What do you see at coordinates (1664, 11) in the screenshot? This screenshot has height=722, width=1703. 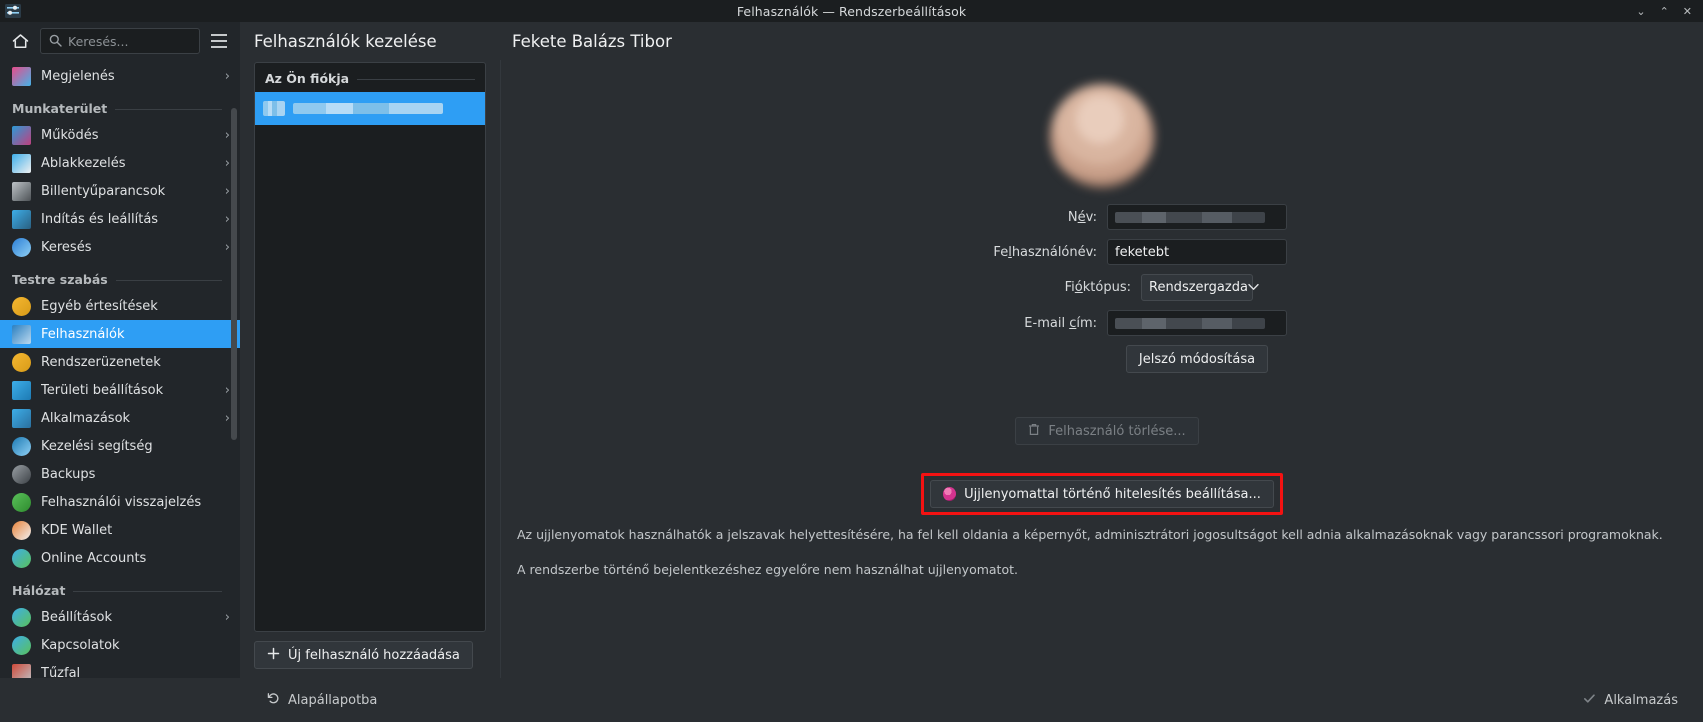 I see `maximize-button: ⌃` at bounding box center [1664, 11].